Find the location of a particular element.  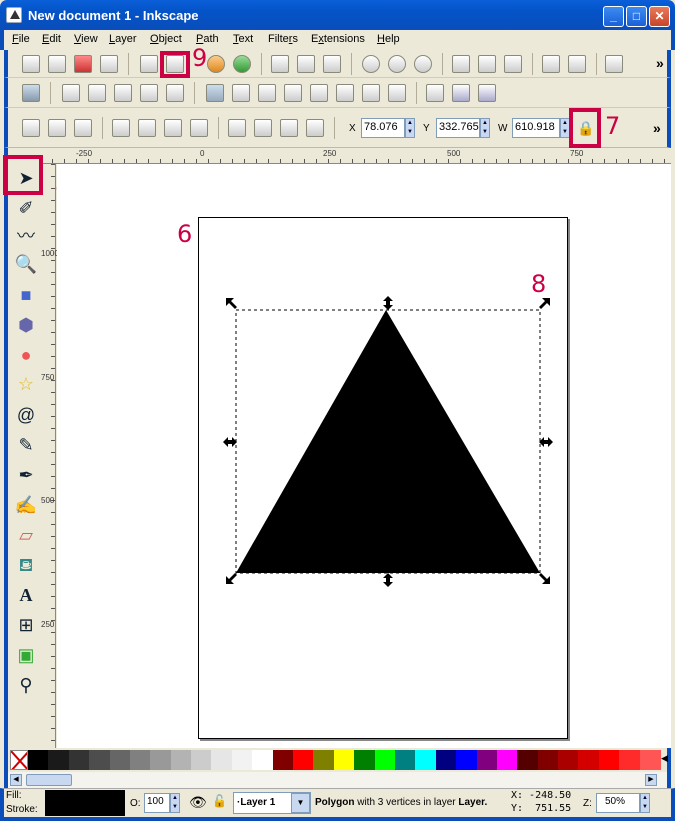

handle-right is located at coordinates (546, 442).